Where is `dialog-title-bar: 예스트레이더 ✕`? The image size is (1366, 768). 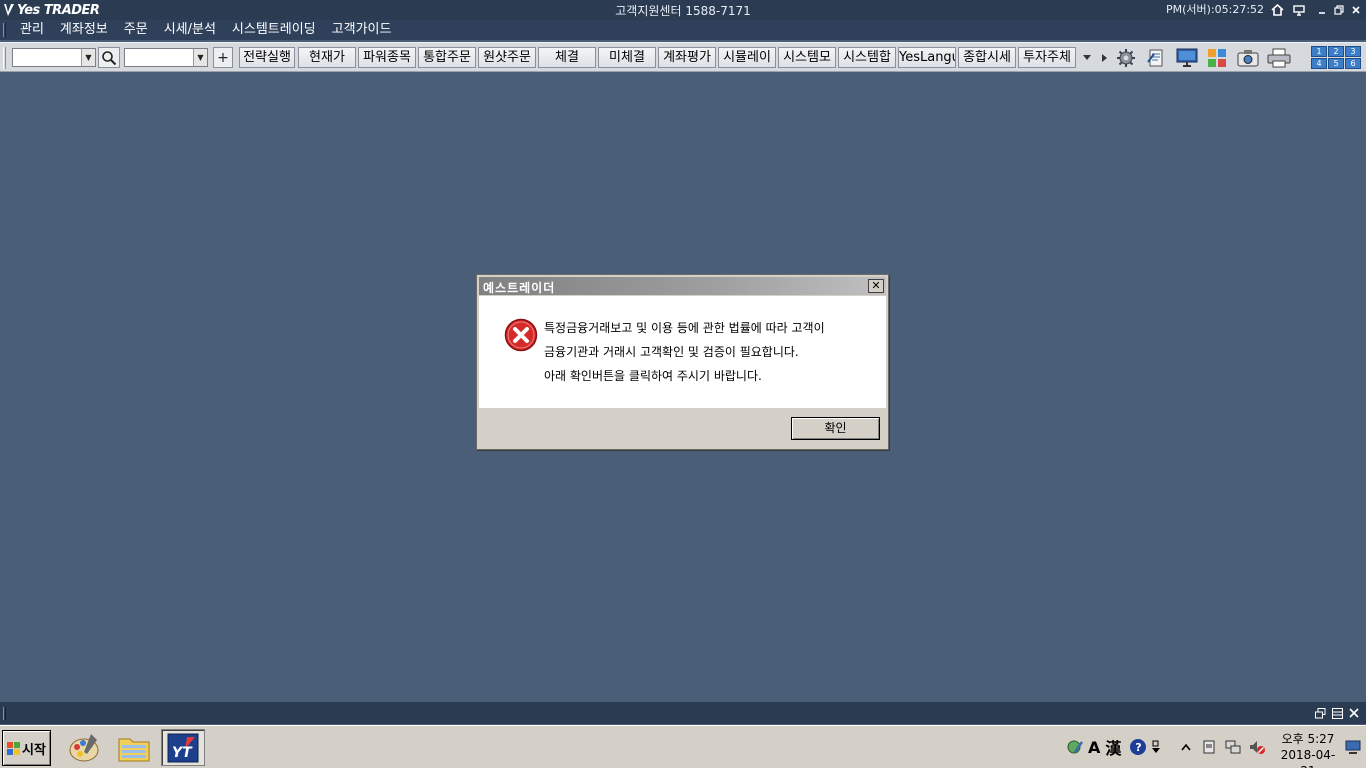
dialog-title-bar: 예스트레이더 ✕ is located at coordinates (682, 286).